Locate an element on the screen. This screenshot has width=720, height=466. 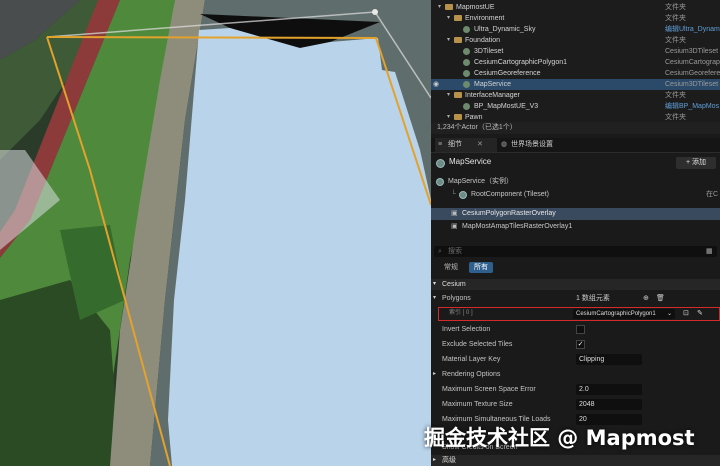
prop-invert-selection-label: Invert Selection is located at coordinates (466, 329).